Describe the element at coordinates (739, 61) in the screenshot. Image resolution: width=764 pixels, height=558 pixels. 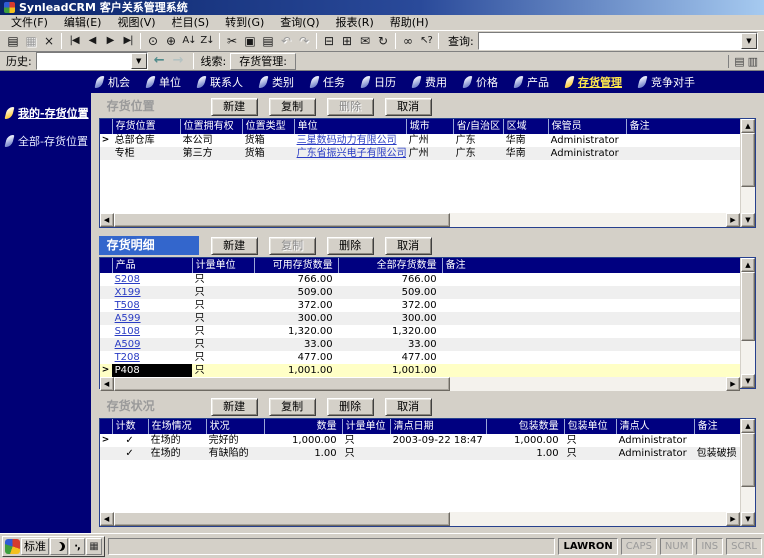
I see `prev-card-icon: ▤` at that location.